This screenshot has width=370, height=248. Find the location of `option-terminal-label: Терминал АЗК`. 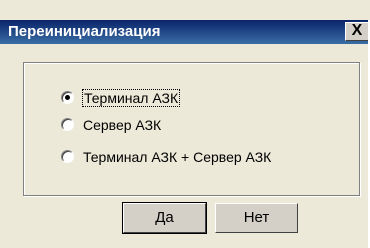

option-terminal-label: Терминал АЗК is located at coordinates (131, 98).